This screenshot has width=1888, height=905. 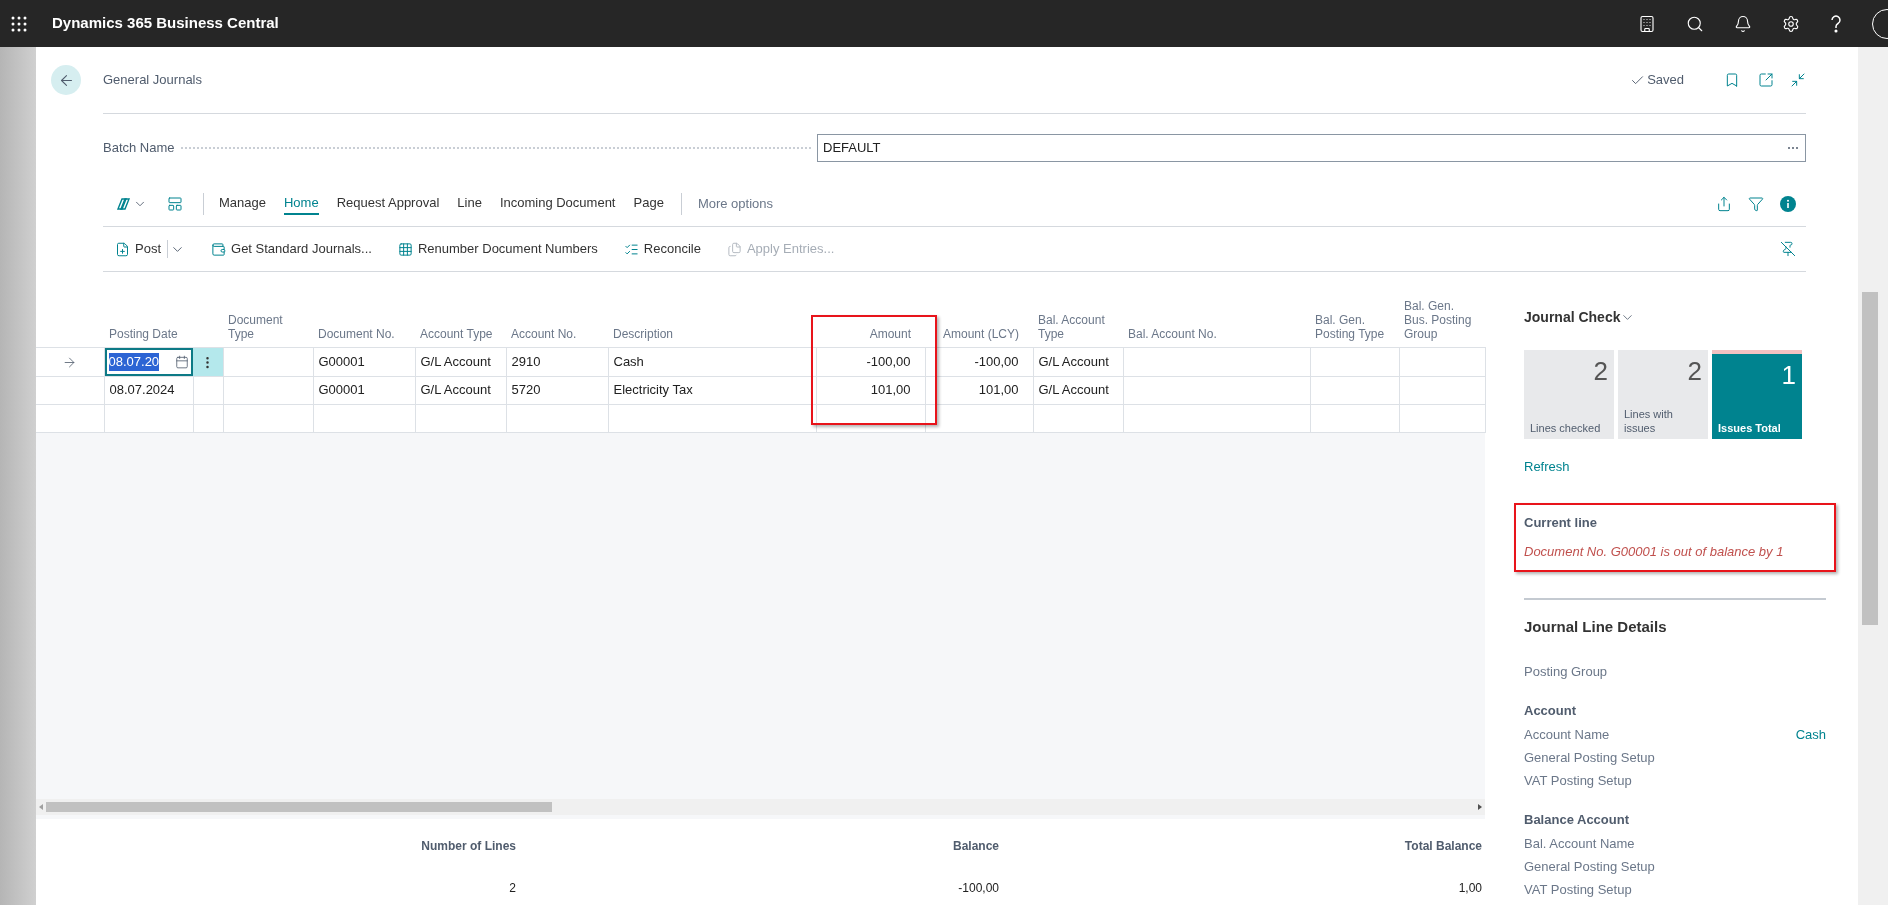 What do you see at coordinates (1354, 326) in the screenshot?
I see `column-header: Bal. Gen. Posting Type` at bounding box center [1354, 326].